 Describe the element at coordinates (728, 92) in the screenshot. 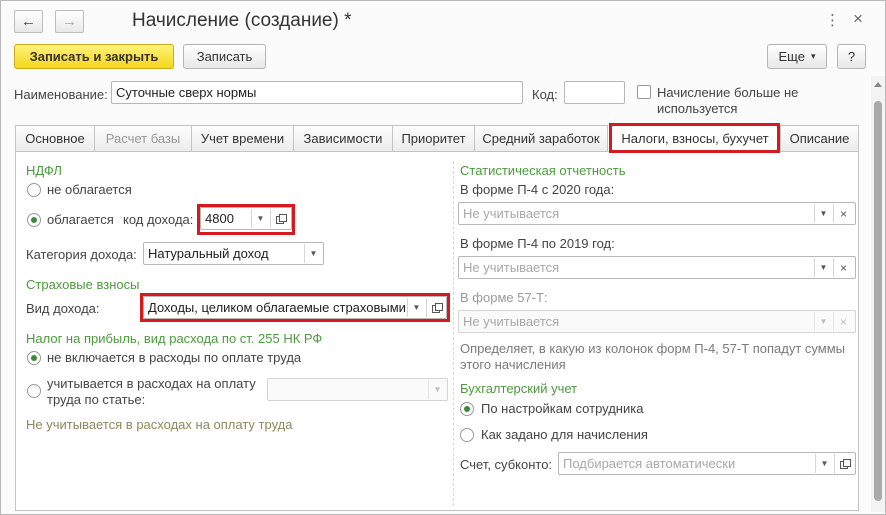

I see `unused-label-line1: Начисление больше не` at that location.